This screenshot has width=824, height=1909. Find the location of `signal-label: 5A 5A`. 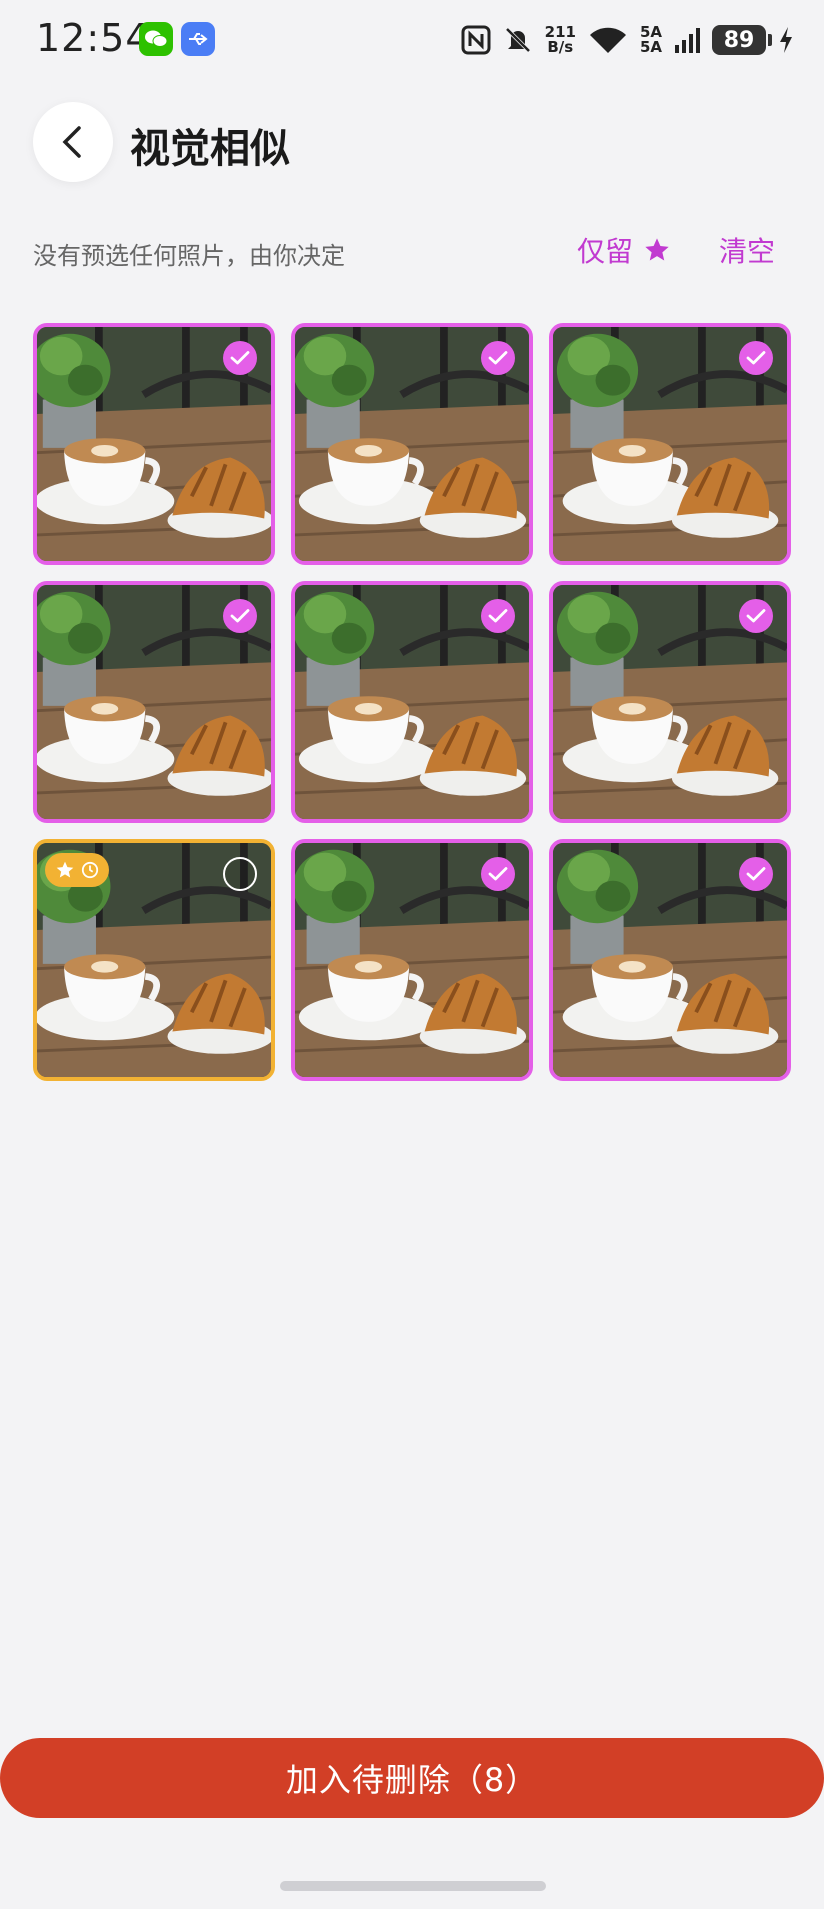

signal-label: 5A 5A is located at coordinates (650, 39).